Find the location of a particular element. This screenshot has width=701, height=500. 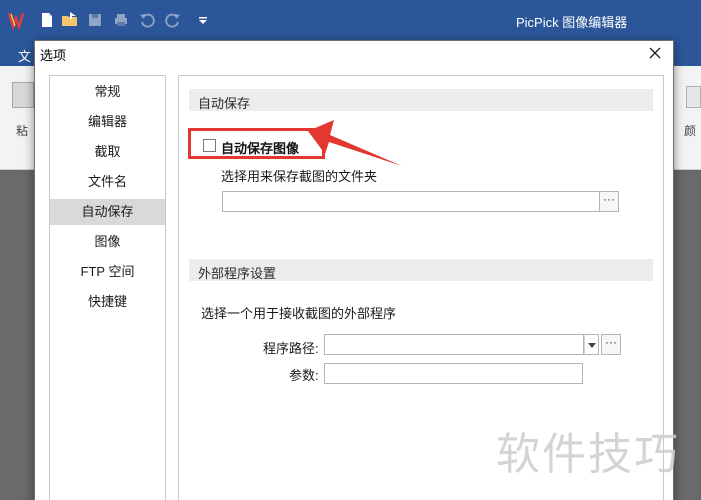

color-icon is located at coordinates (693, 97).